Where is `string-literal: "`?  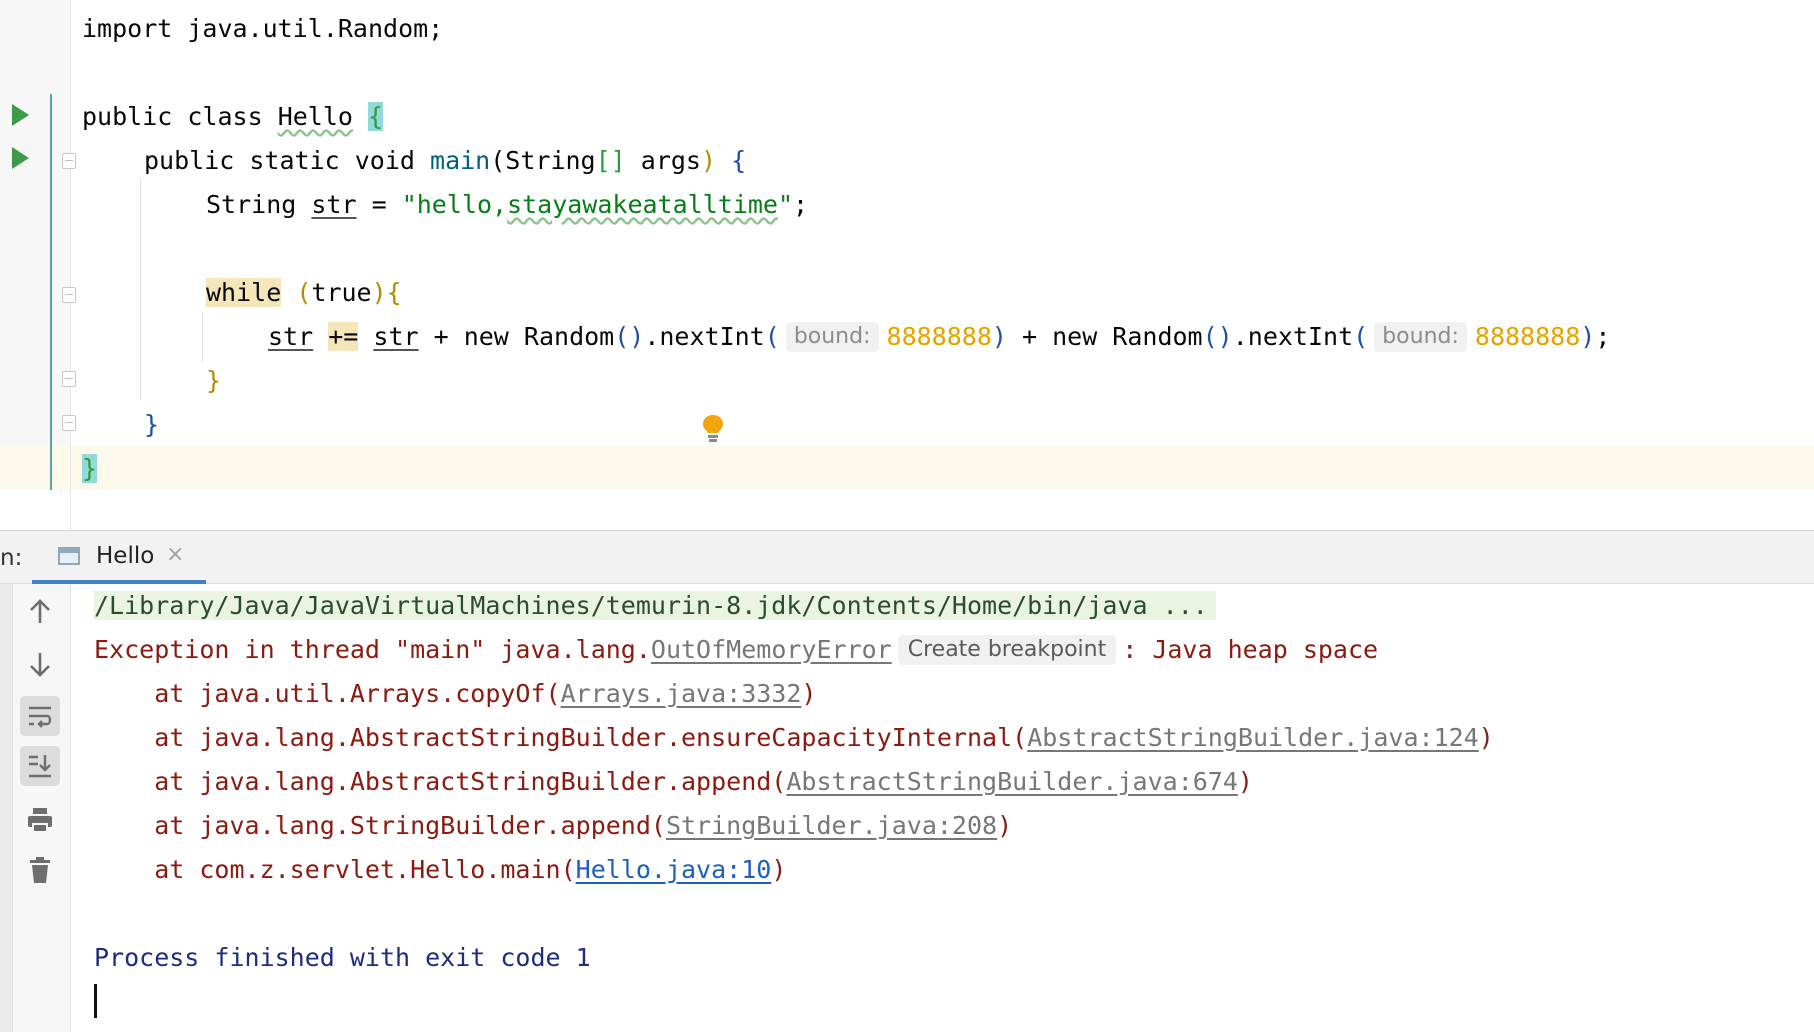 string-literal: " is located at coordinates (785, 204).